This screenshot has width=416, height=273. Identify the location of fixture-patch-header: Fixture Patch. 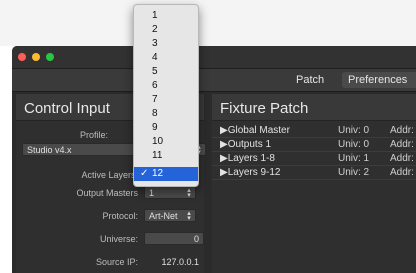
(314, 107).